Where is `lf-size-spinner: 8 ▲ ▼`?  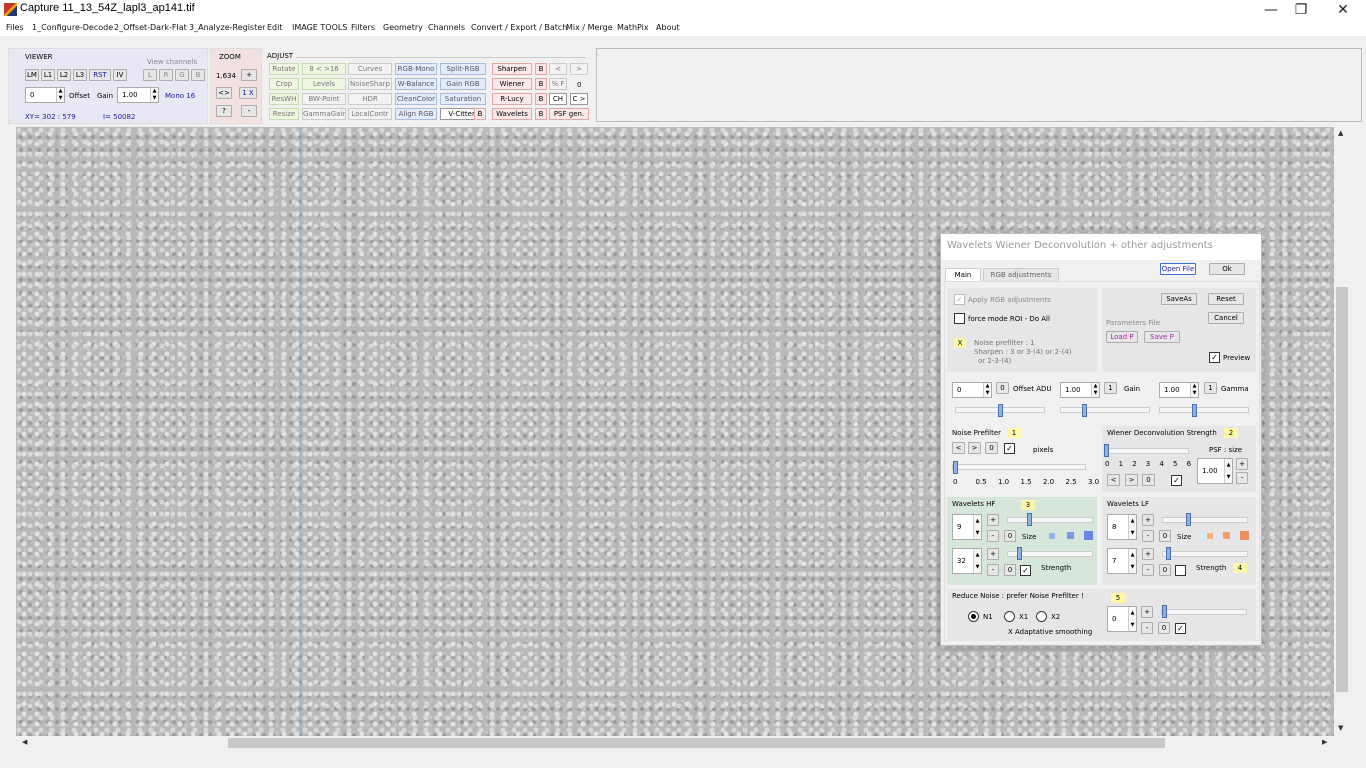 lf-size-spinner: 8 ▲ ▼ is located at coordinates (1122, 527).